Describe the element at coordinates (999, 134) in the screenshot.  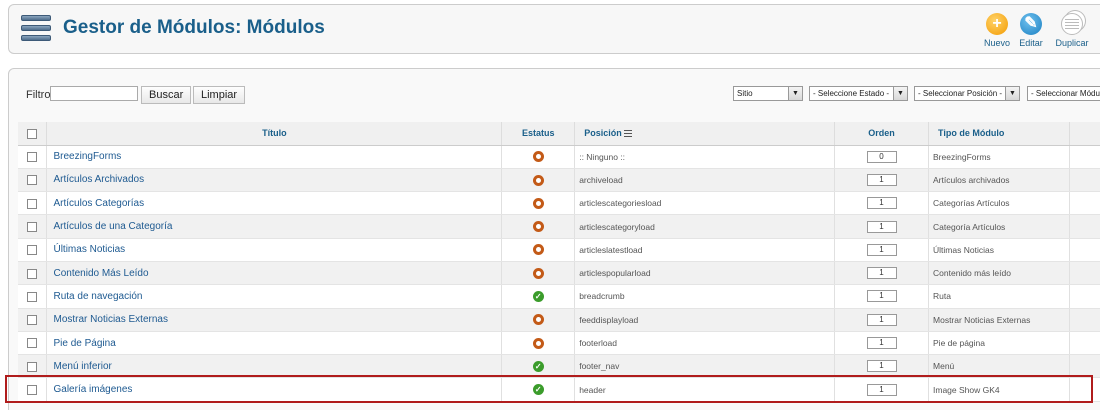
I see `column-header-type: Tipo de Módulo` at that location.